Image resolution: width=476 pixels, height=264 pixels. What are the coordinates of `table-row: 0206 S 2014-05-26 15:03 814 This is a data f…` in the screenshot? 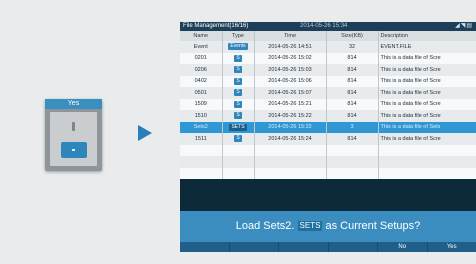 It's located at (328, 70).